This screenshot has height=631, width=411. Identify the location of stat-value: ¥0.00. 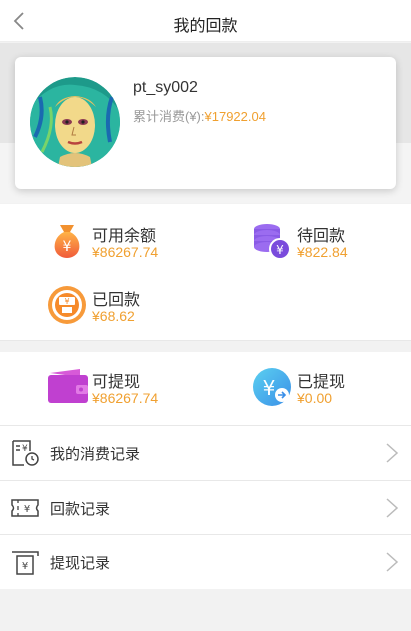
(315, 398).